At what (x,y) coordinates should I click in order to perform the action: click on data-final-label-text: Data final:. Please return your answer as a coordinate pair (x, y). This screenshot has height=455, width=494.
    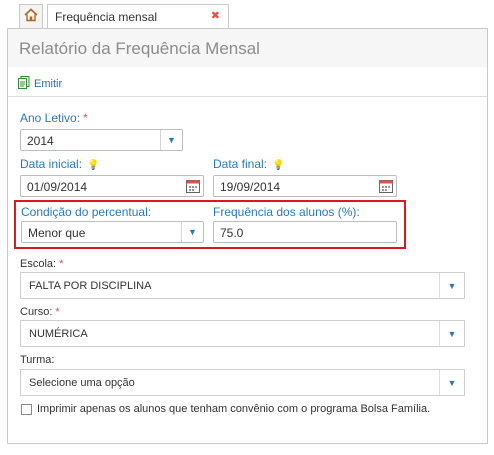
    Looking at the image, I should click on (240, 164).